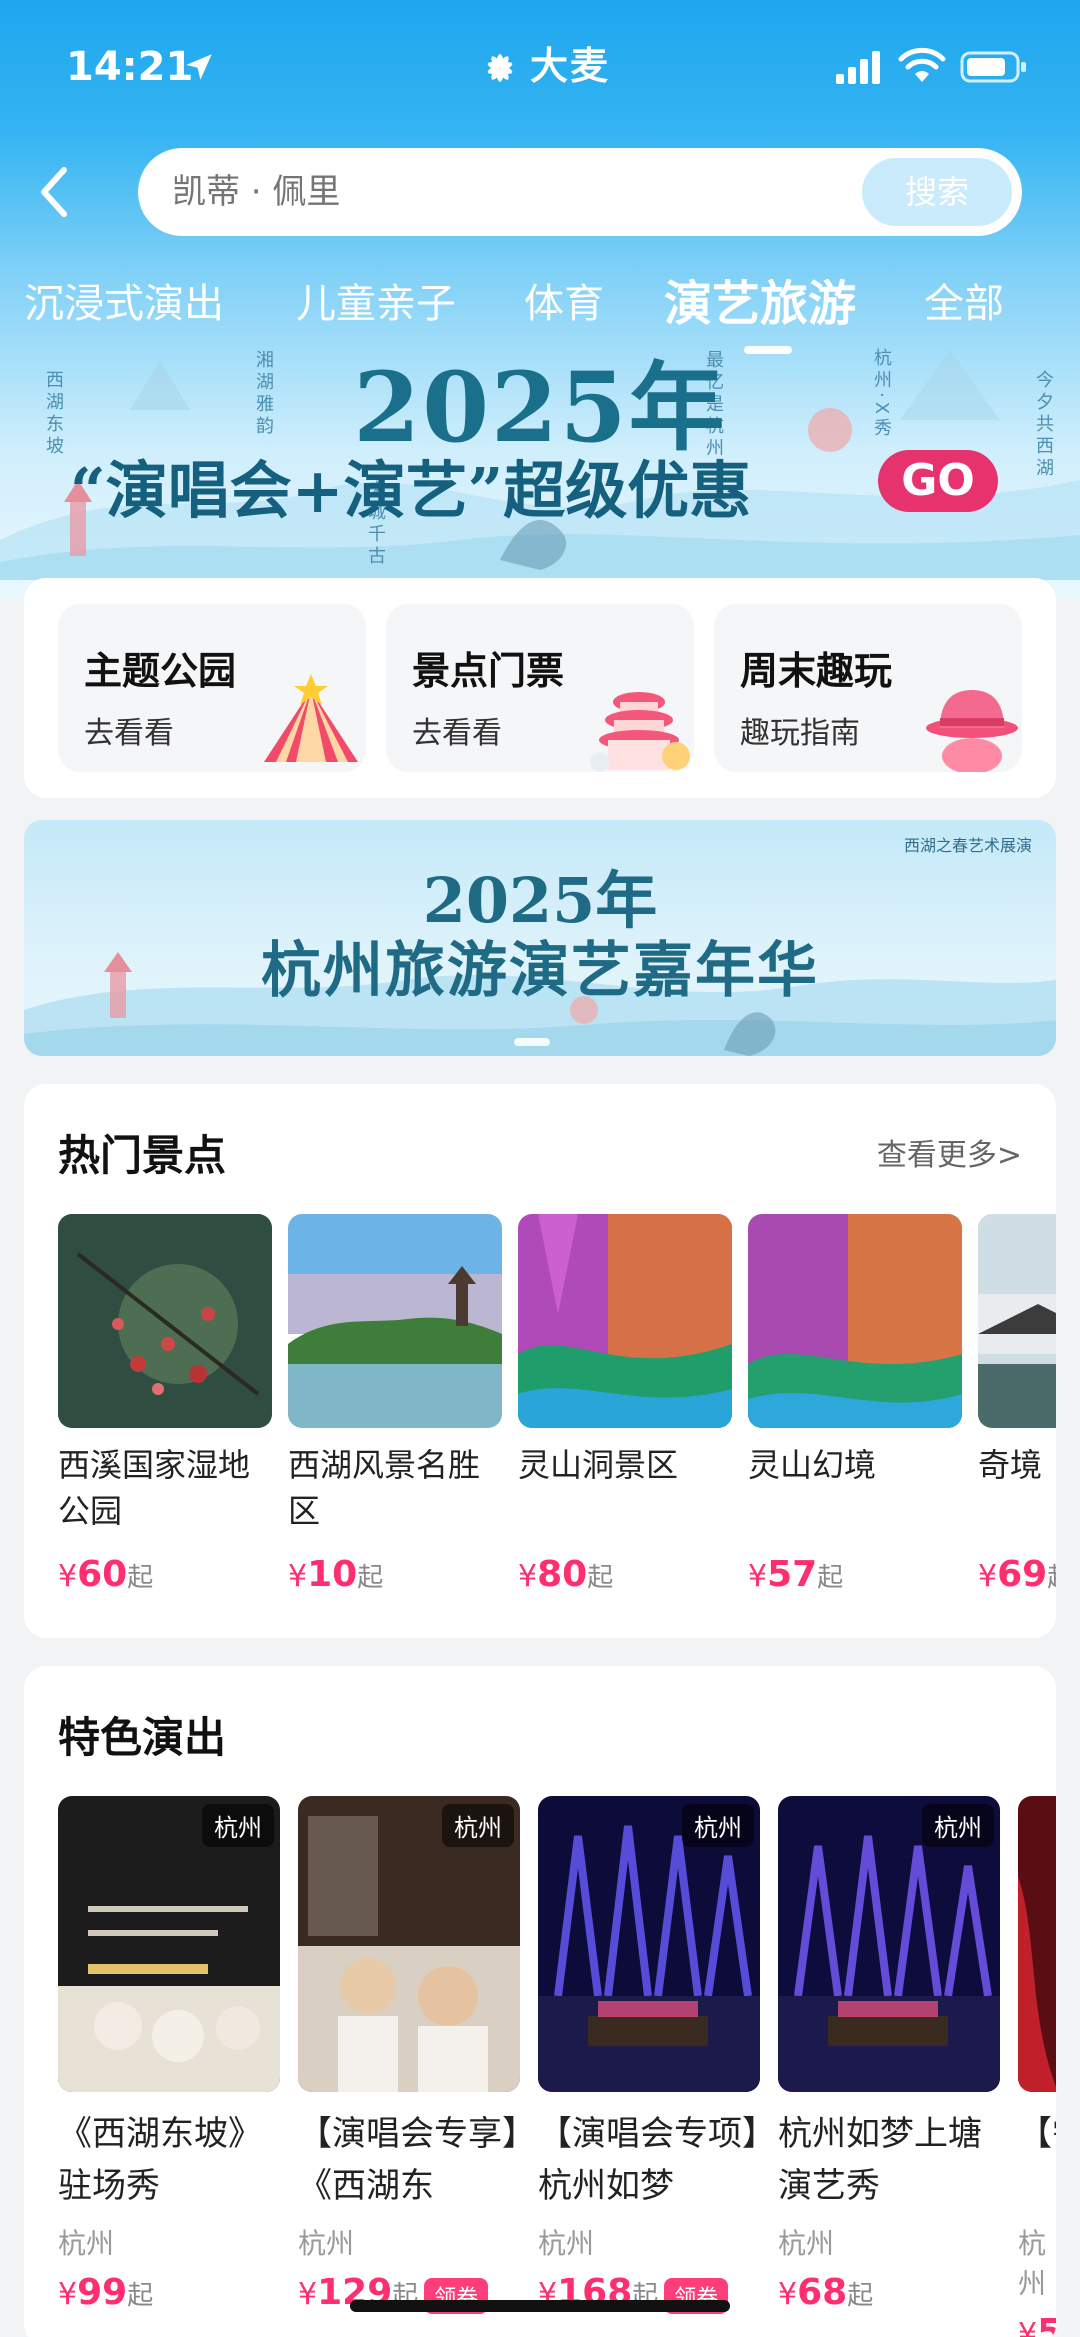  Describe the element at coordinates (938, 481) in the screenshot. I see `promo-go-button: GO` at that location.